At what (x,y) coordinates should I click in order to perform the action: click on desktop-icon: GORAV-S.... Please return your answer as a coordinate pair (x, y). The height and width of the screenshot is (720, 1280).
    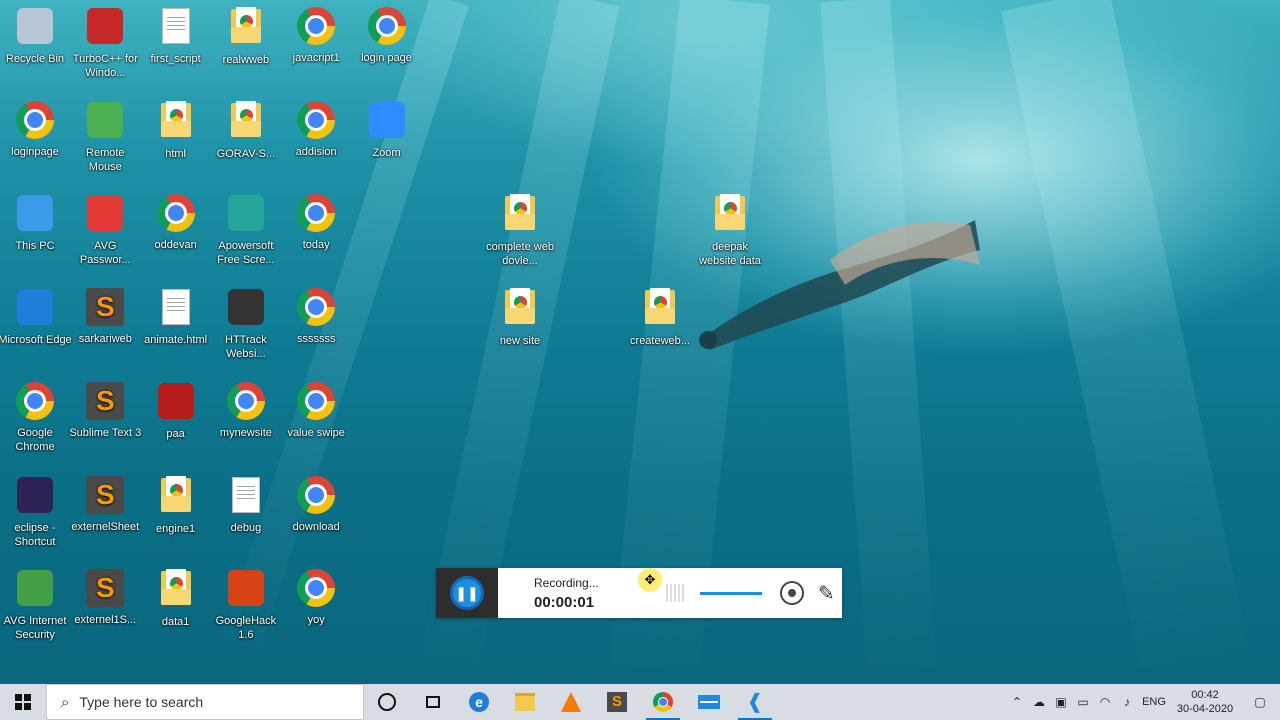
    Looking at the image, I should click on (246, 130).